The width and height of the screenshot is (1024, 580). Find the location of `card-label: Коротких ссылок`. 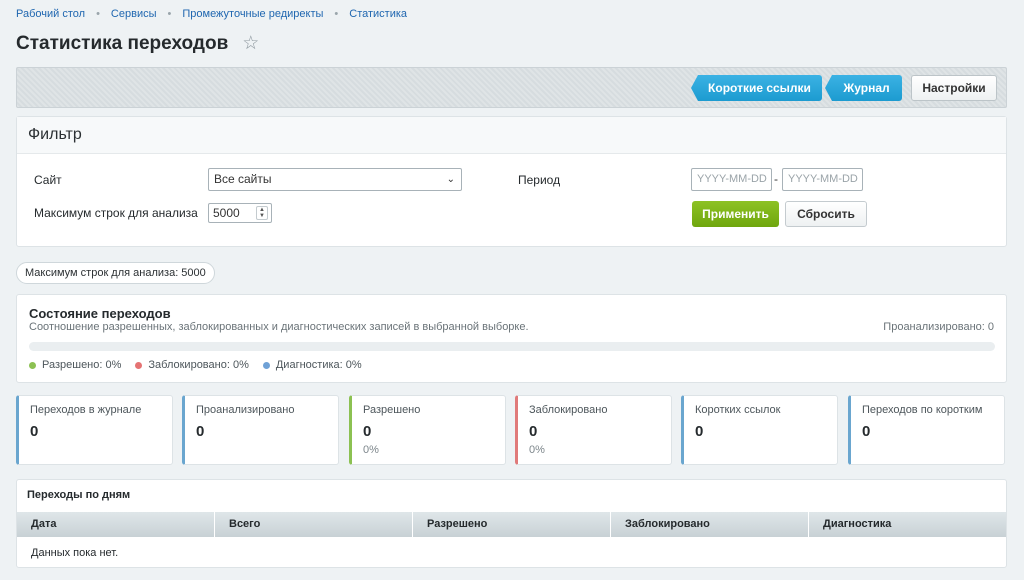

card-label: Коротких ссылок is located at coordinates (738, 410).